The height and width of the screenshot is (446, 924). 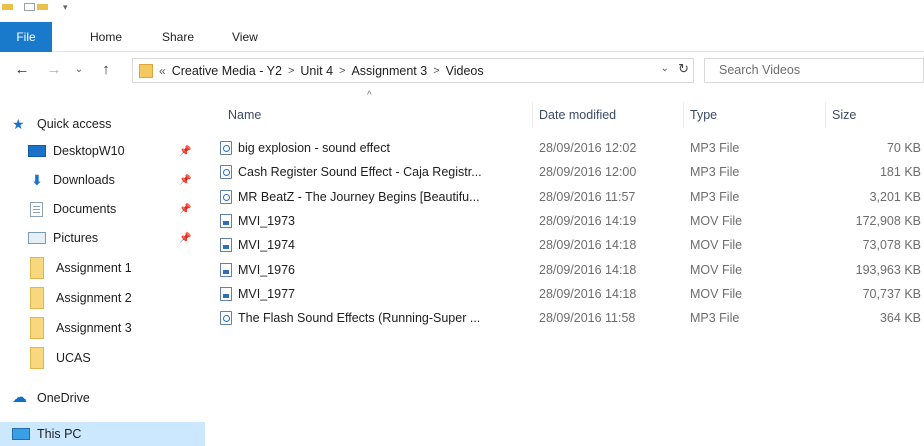 What do you see at coordinates (102, 434) in the screenshot?
I see `sidebar-item-this-pc: This PC` at bounding box center [102, 434].